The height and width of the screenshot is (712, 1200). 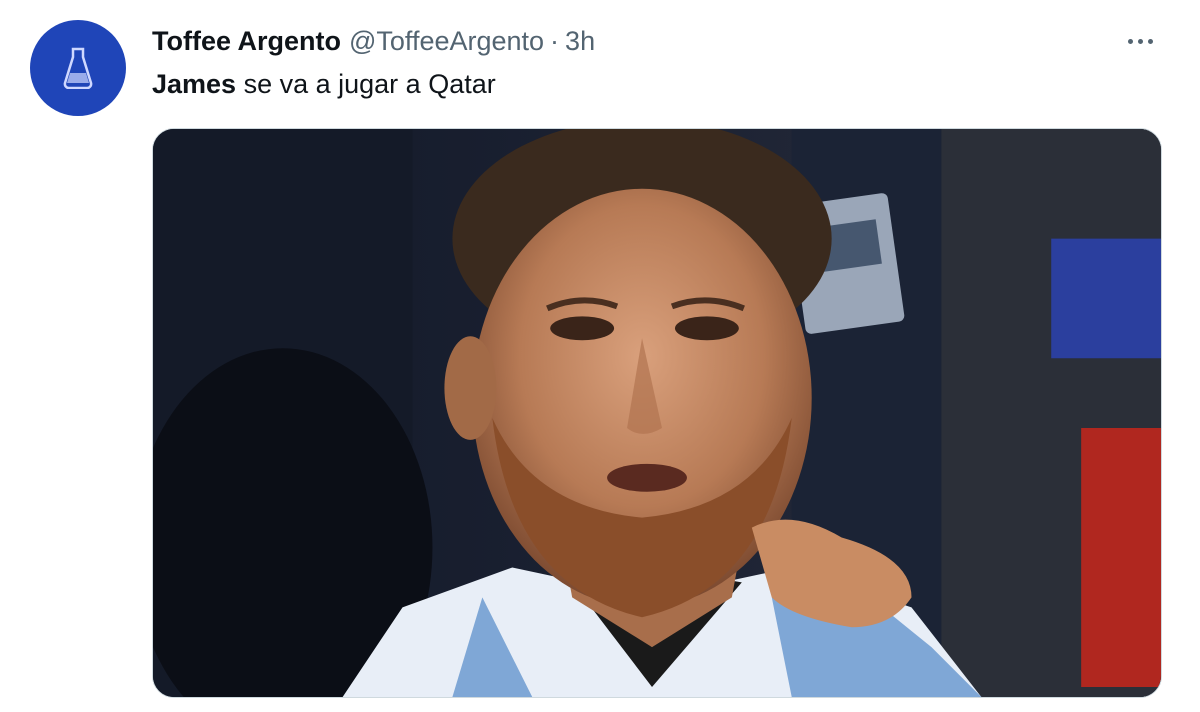 I want to click on tweet-text: James se va a jugar a Qatar, so click(x=324, y=84).